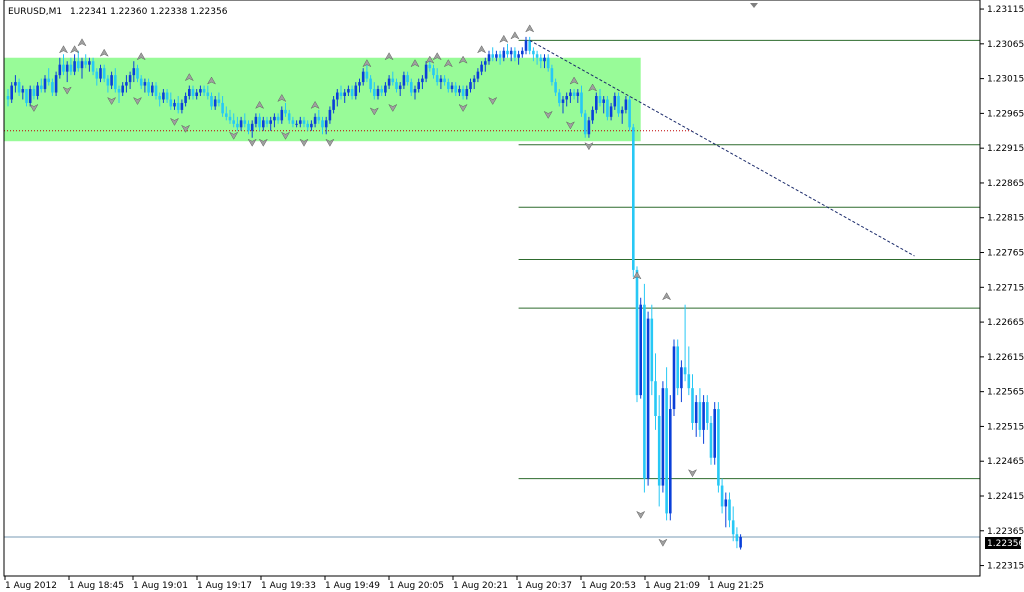 This screenshot has width=1024, height=592. What do you see at coordinates (1005, 393) in the screenshot?
I see `price-tick-label: 1.22565` at bounding box center [1005, 393].